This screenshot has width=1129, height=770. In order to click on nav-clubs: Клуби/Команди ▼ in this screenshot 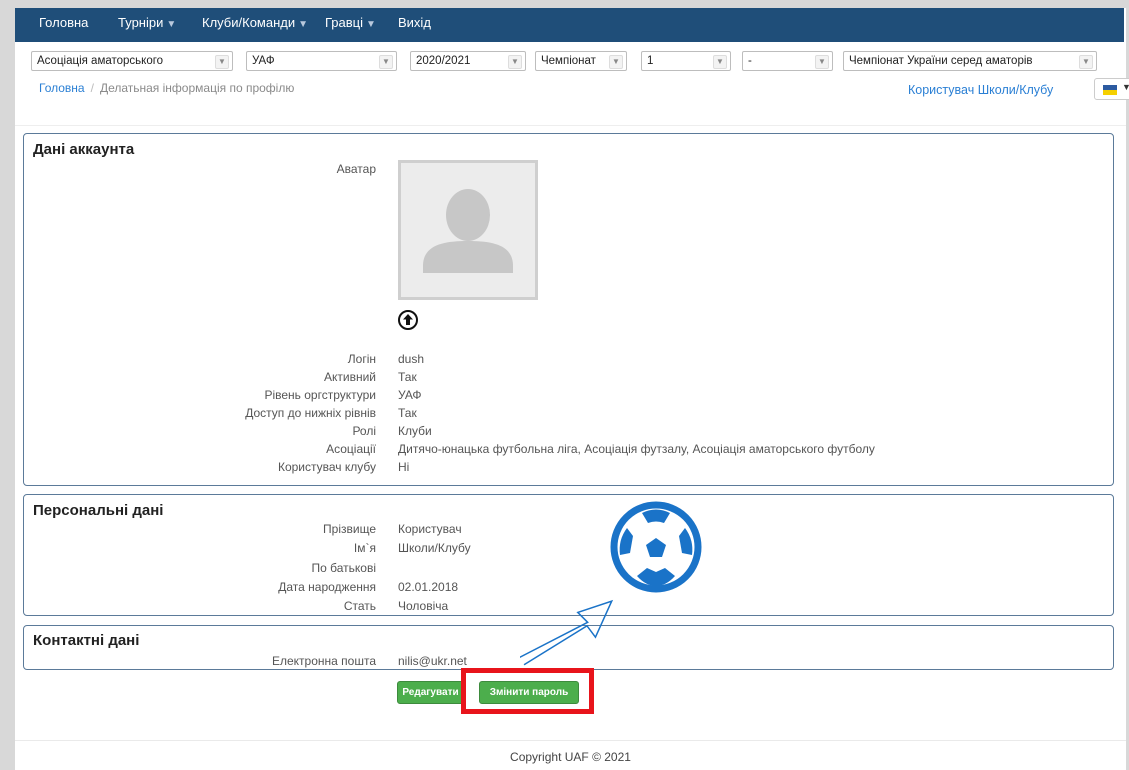, I will do `click(255, 25)`.